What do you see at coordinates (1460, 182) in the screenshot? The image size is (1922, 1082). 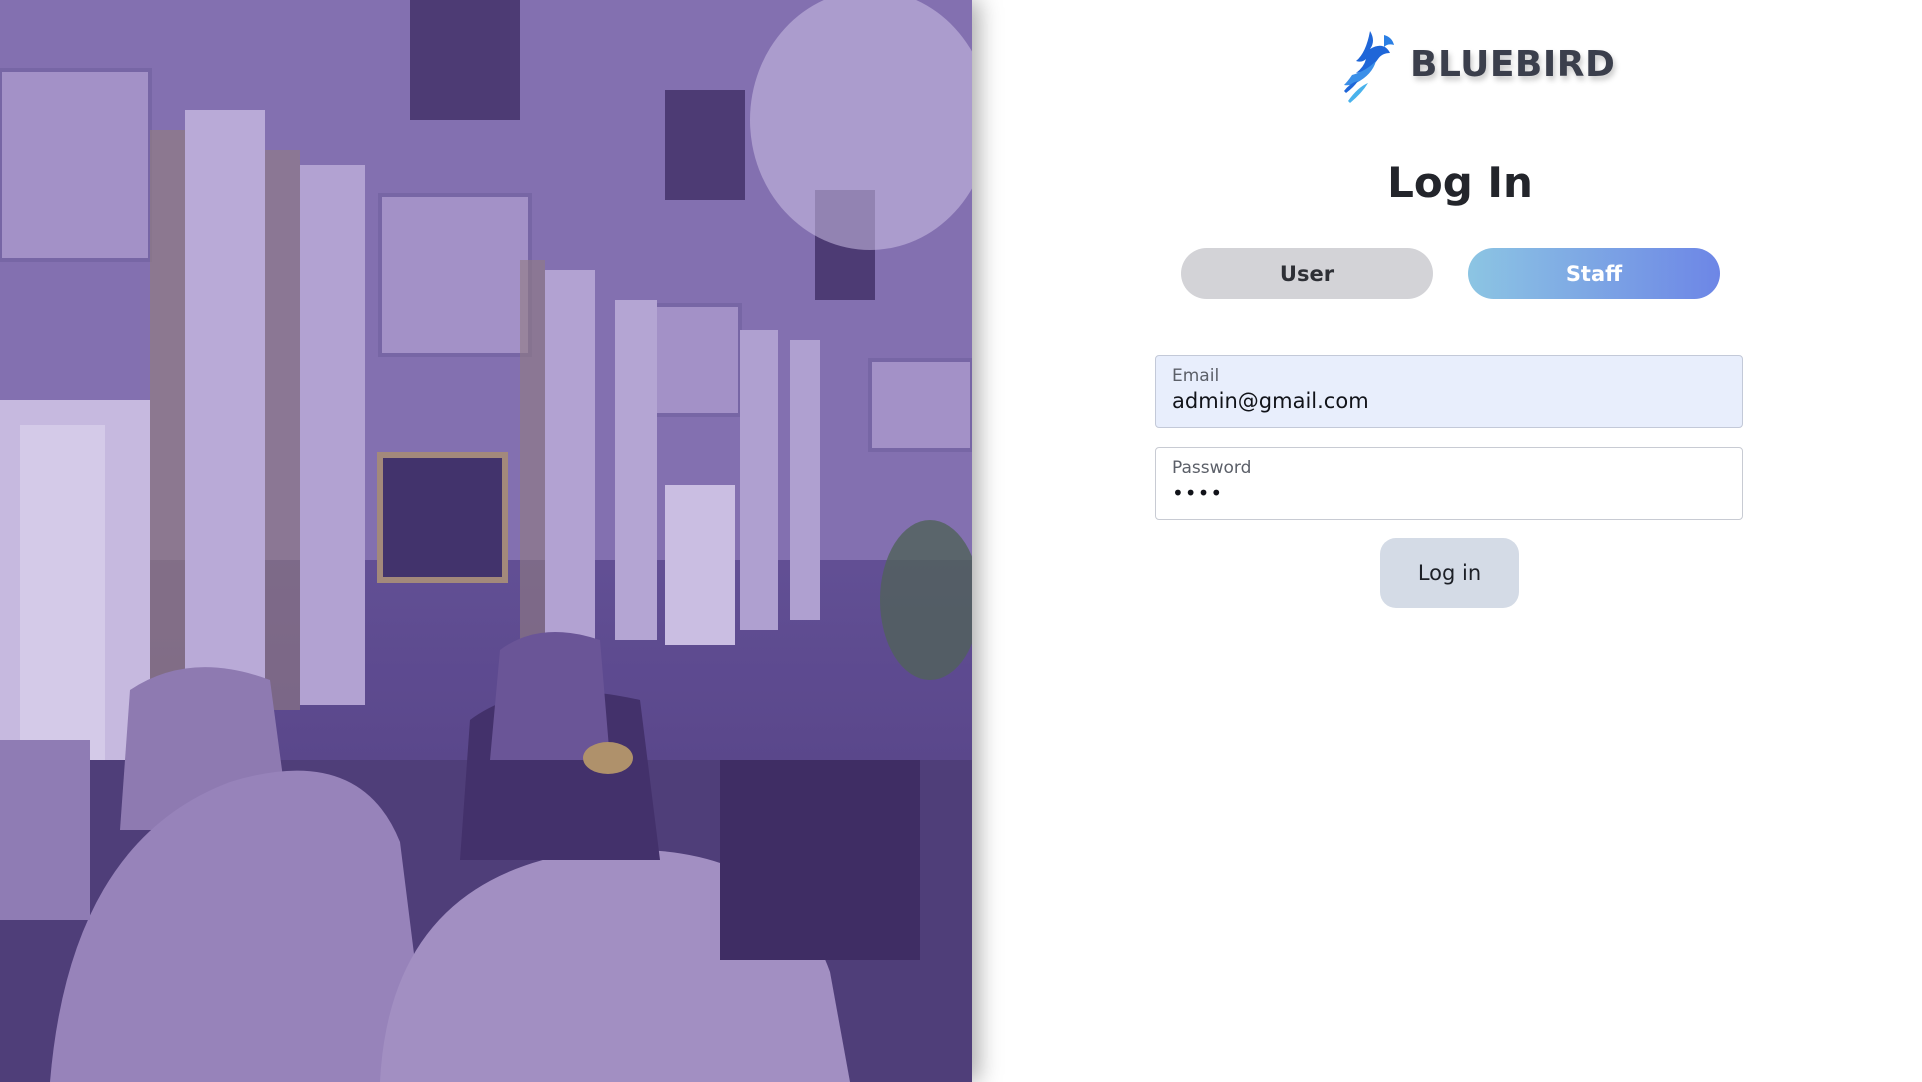 I see `page-title: Log In` at bounding box center [1460, 182].